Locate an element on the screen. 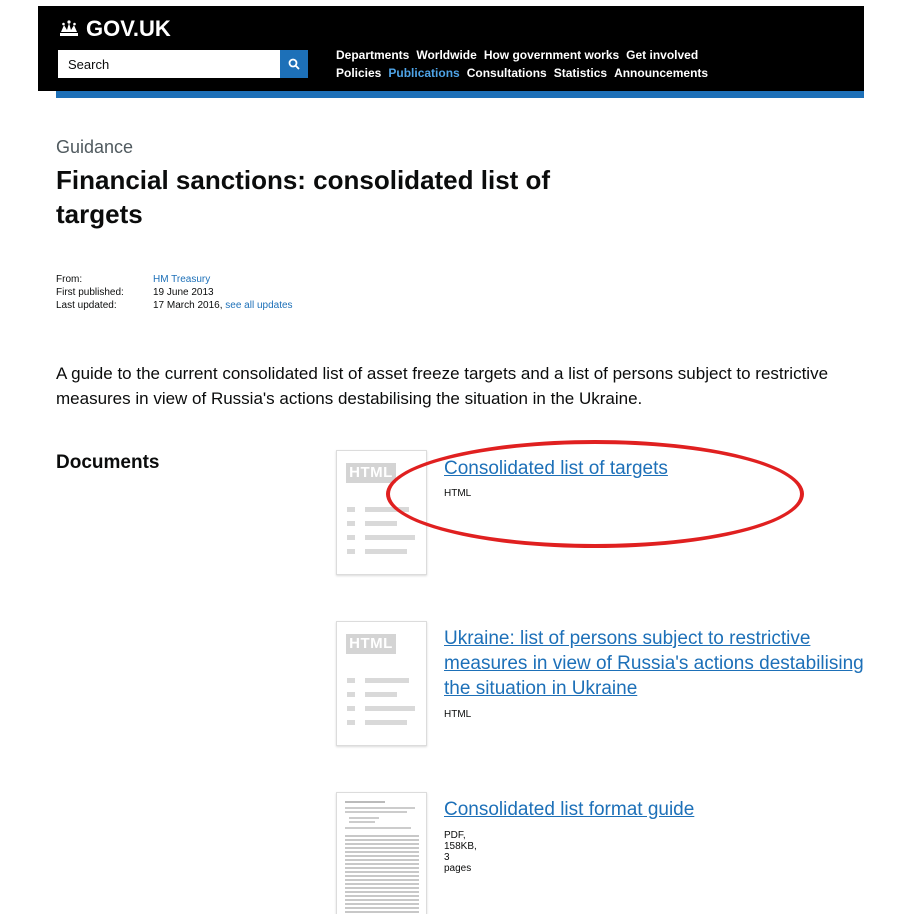  see-all-updates-link: see all updates is located at coordinates (258, 305).